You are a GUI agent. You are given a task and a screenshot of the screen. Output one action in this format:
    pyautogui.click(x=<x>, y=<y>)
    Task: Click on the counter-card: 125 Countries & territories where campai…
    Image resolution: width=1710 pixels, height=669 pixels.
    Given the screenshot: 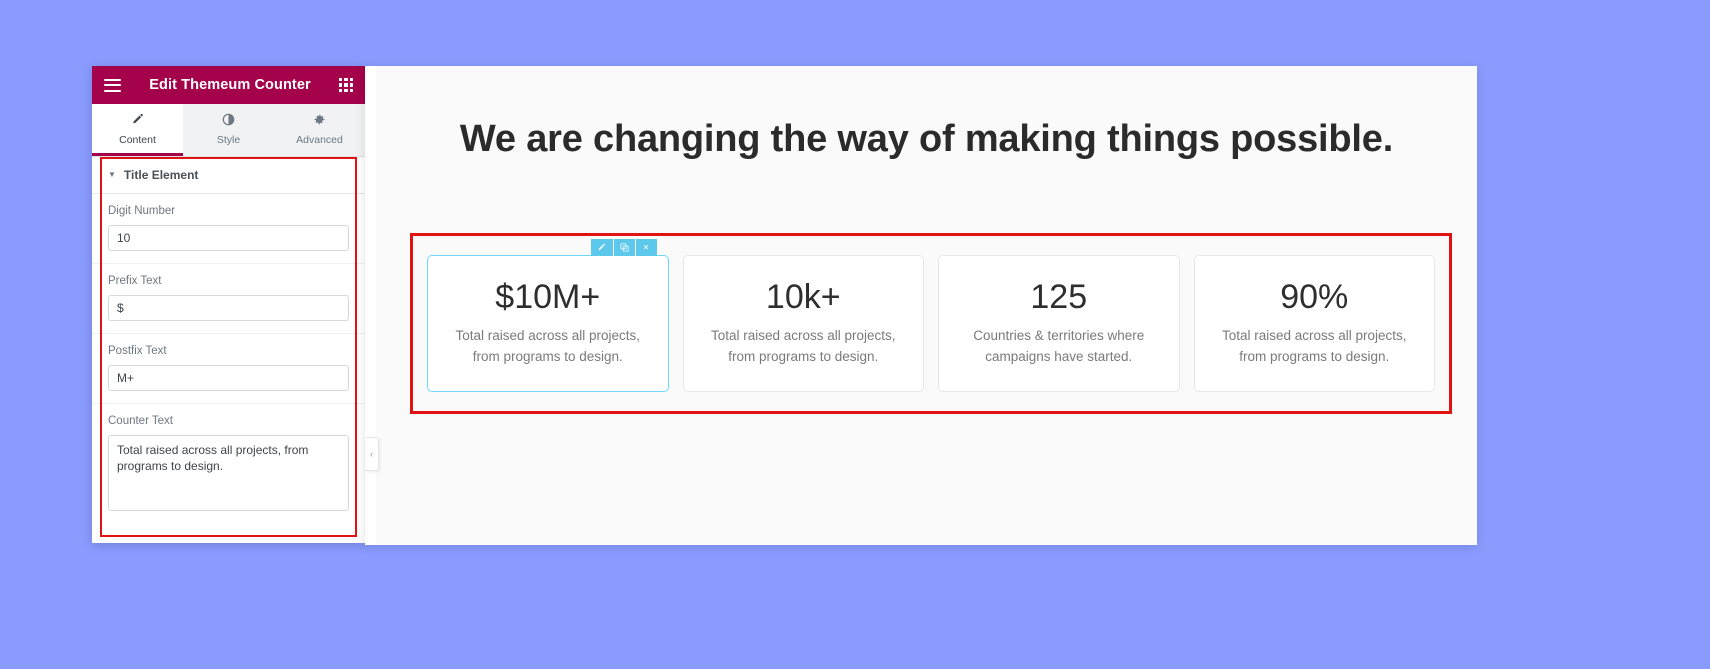 What is the action you would take?
    pyautogui.click(x=1059, y=323)
    